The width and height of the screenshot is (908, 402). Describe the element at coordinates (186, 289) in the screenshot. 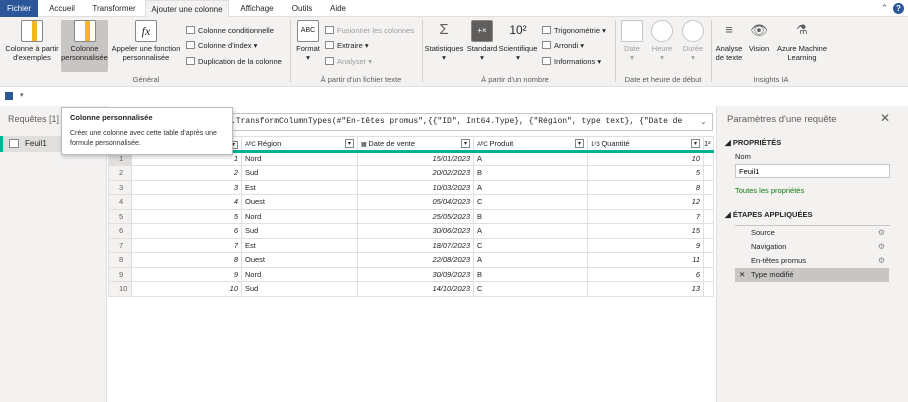

I see `cell-id: 10` at that location.